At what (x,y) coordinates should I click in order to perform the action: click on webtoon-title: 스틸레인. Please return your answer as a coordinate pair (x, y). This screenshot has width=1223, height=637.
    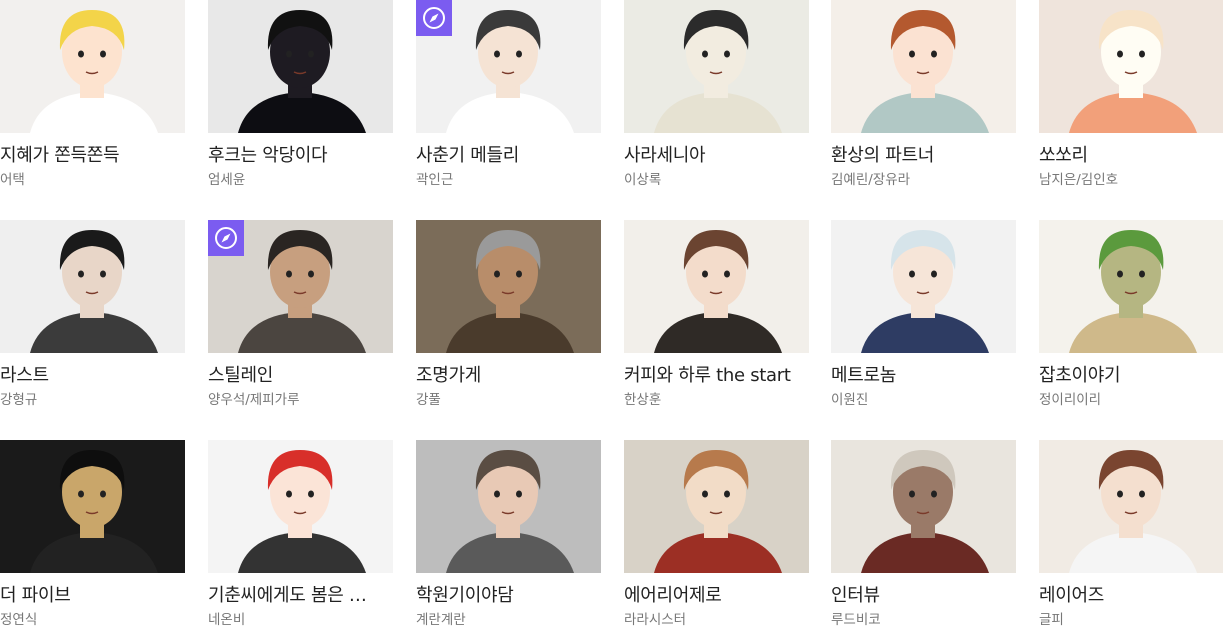
    Looking at the image, I should click on (298, 376).